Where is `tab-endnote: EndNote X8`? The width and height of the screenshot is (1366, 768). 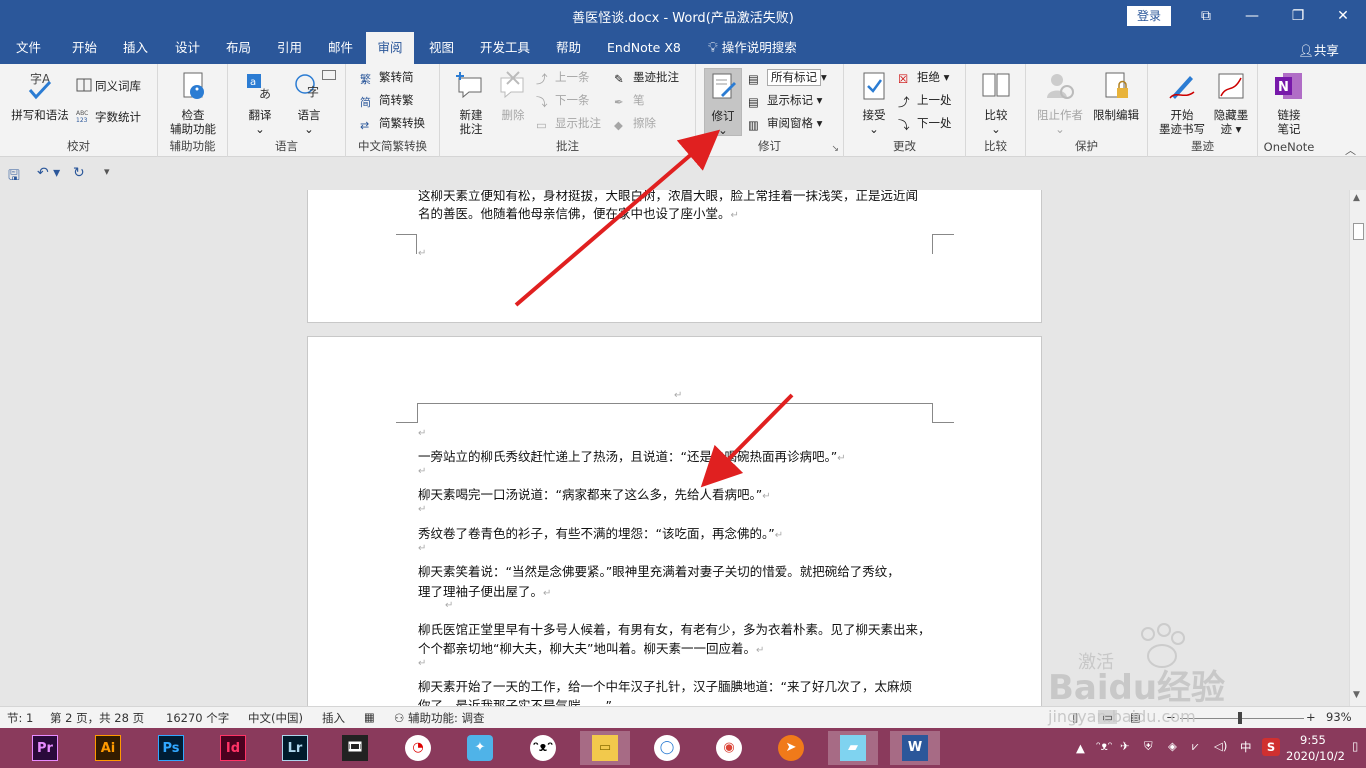
tab-endnote: EndNote X8 is located at coordinates (644, 48).